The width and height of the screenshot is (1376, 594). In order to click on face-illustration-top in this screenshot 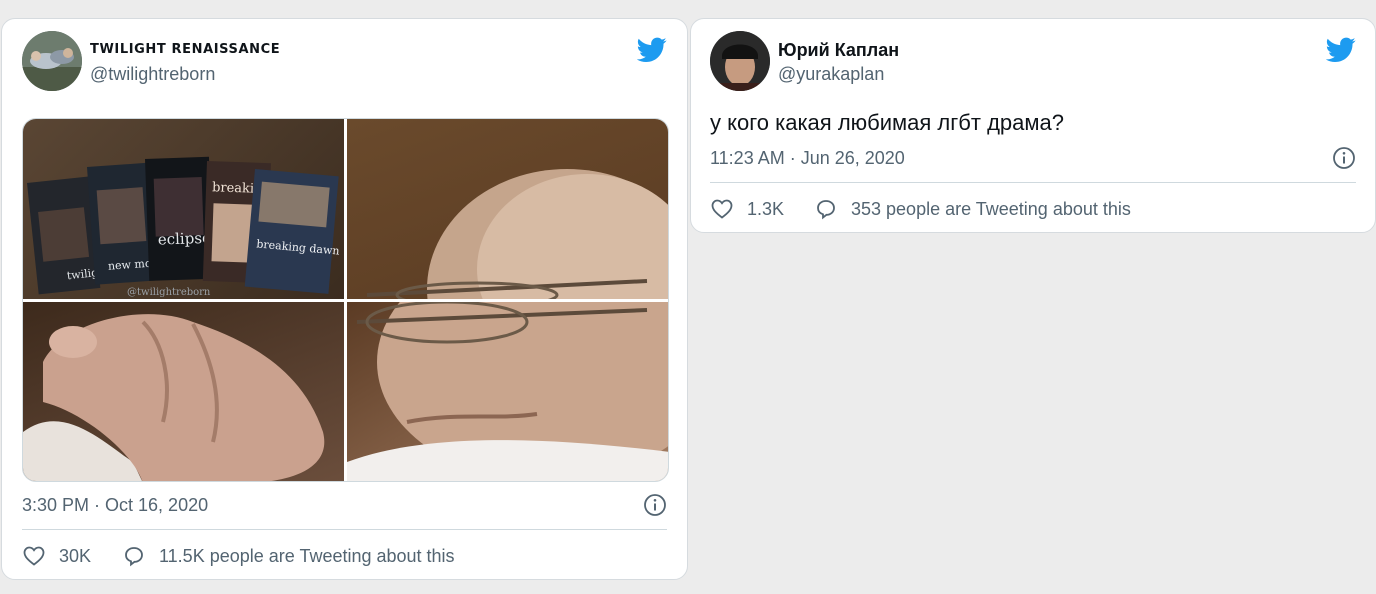, I will do `click(517, 234)`.